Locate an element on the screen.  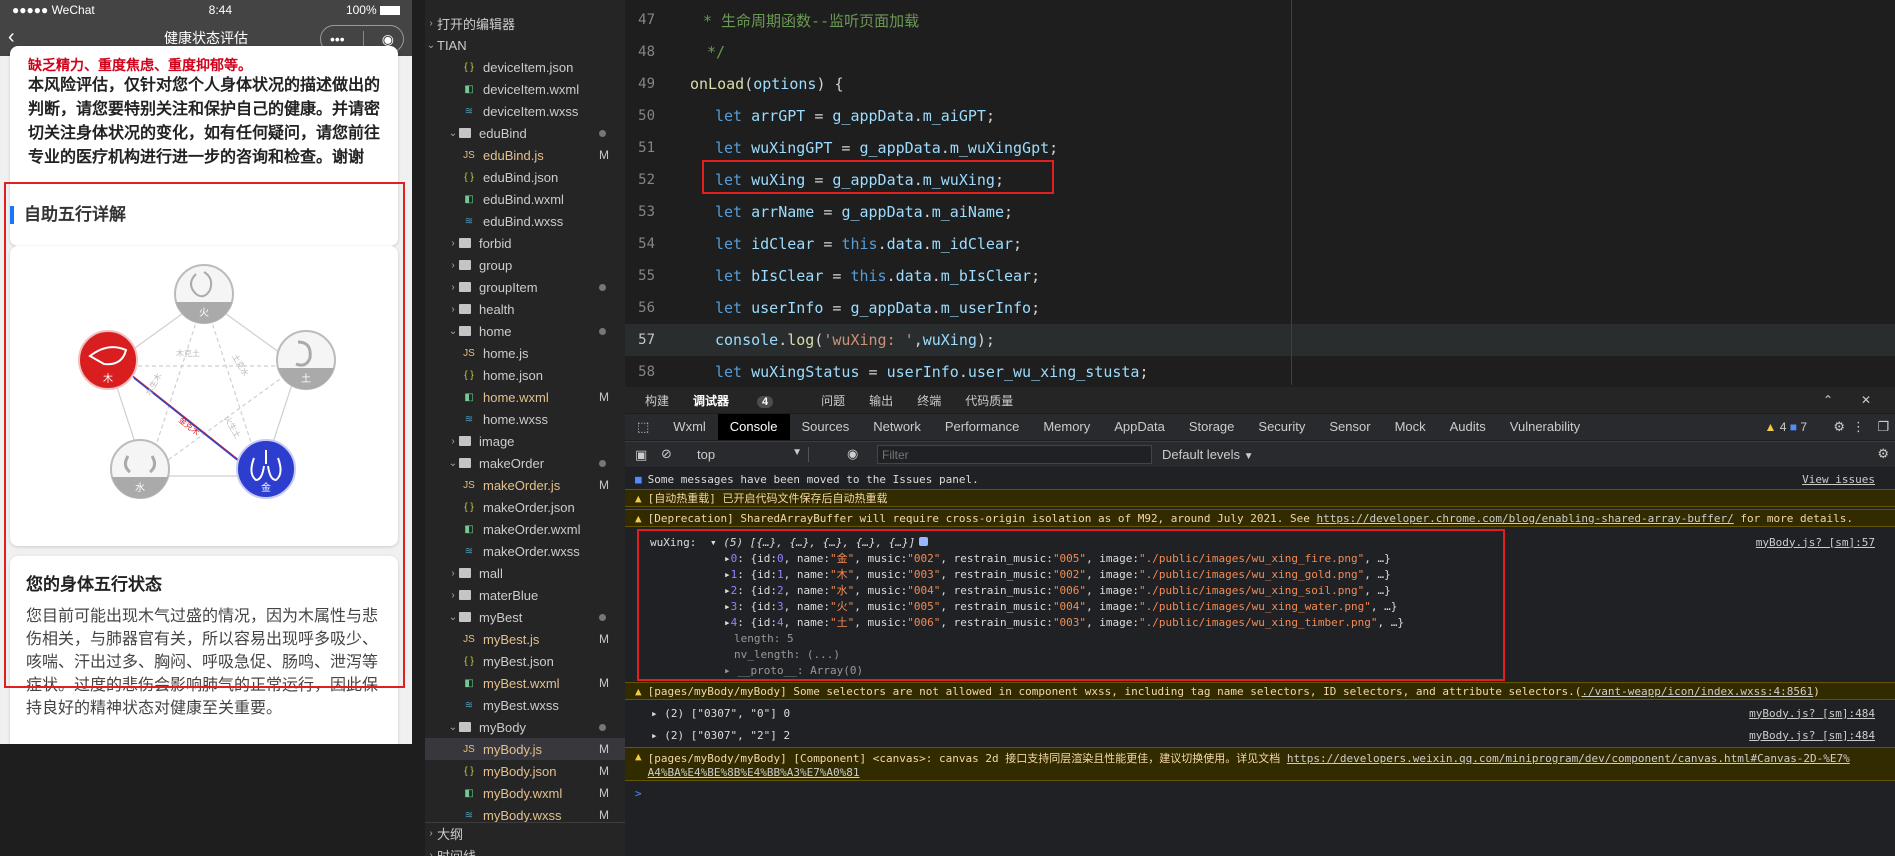
tab-build: 构建 is located at coordinates (657, 400).